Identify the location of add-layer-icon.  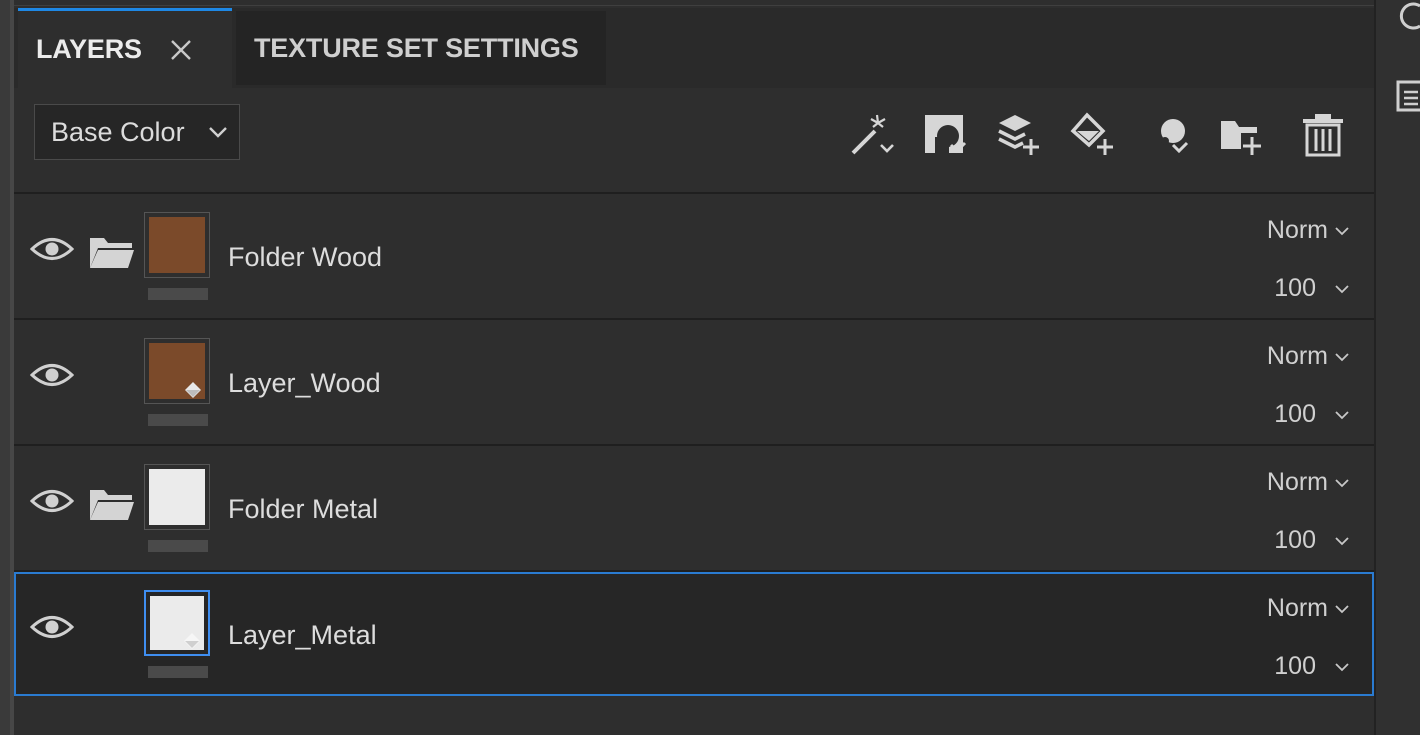
(1019, 135).